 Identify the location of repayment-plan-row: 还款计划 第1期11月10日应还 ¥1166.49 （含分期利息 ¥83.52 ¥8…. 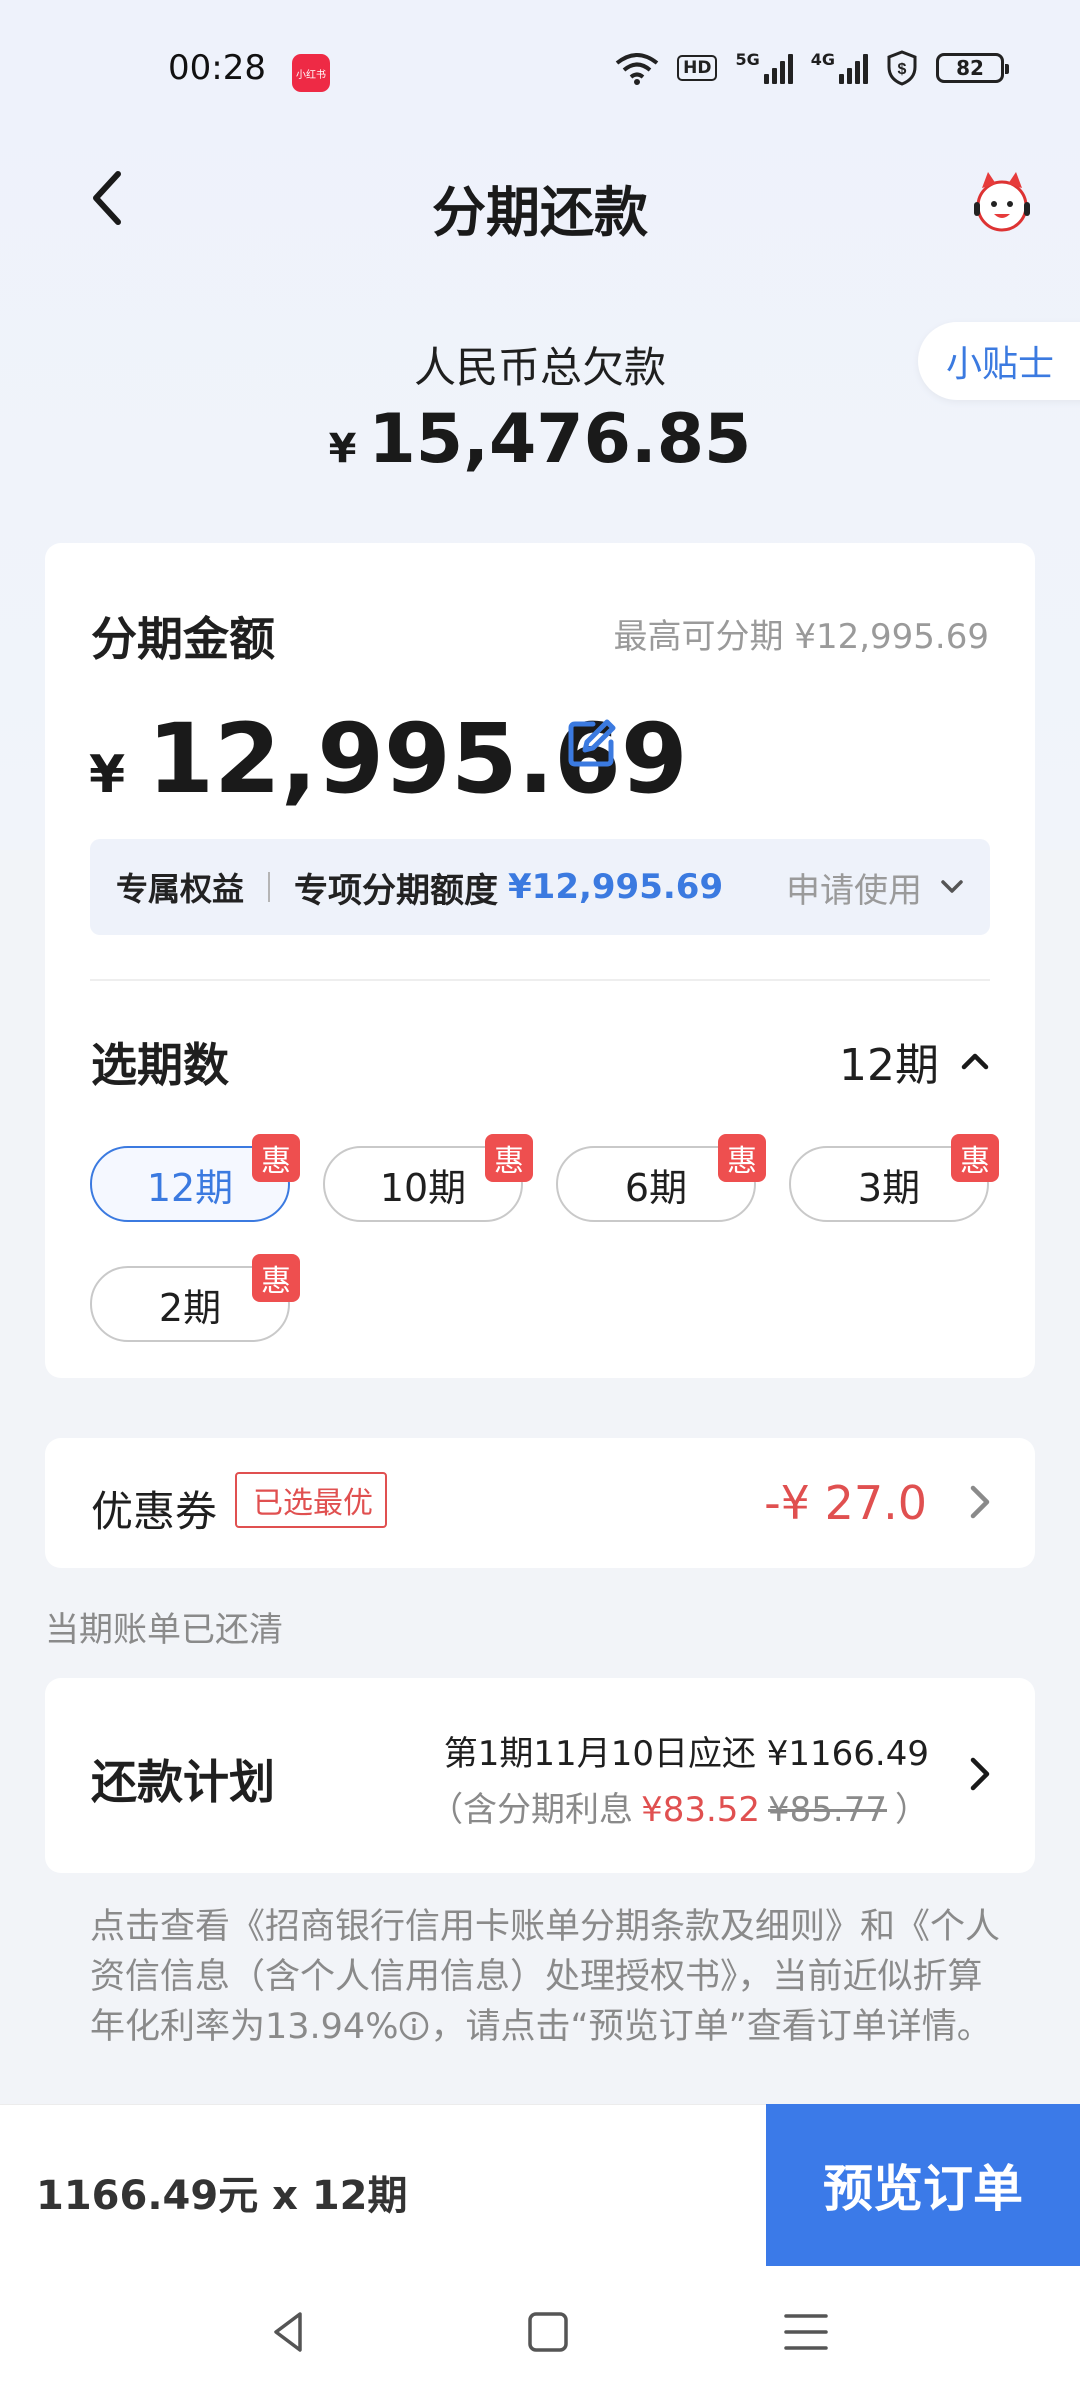
(540, 1775).